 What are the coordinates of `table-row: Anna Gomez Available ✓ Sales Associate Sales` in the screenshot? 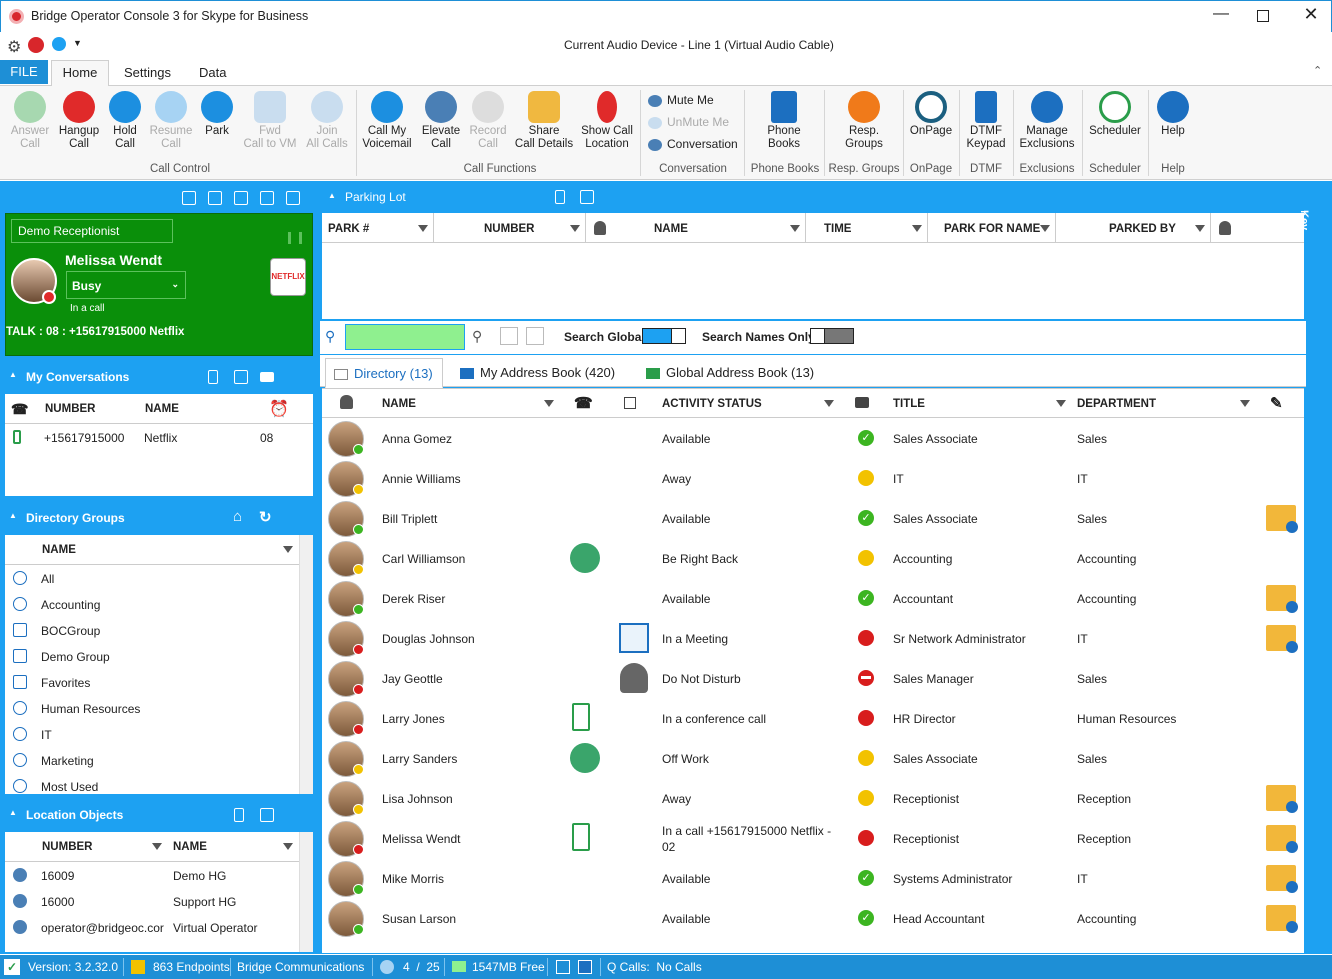 It's located at (813, 439).